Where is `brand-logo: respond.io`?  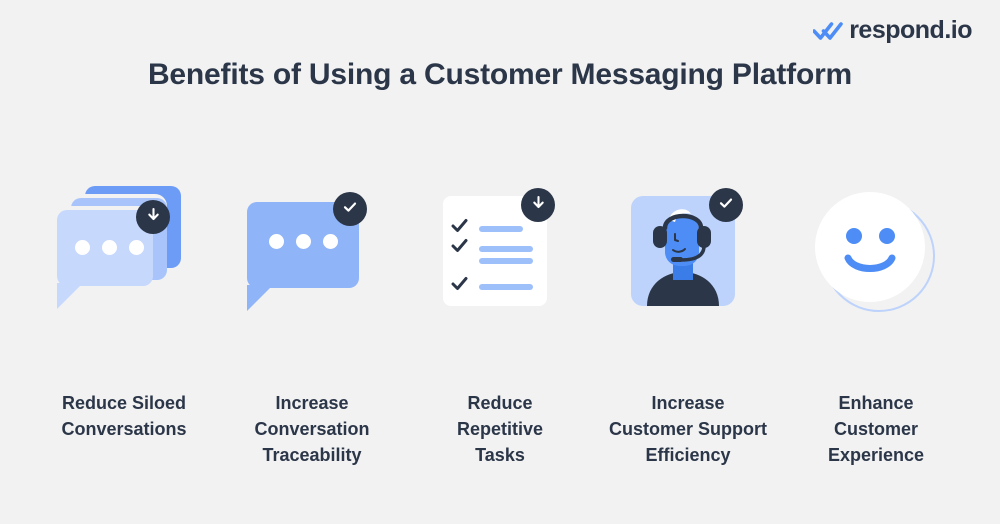
brand-logo: respond.io is located at coordinates (892, 30).